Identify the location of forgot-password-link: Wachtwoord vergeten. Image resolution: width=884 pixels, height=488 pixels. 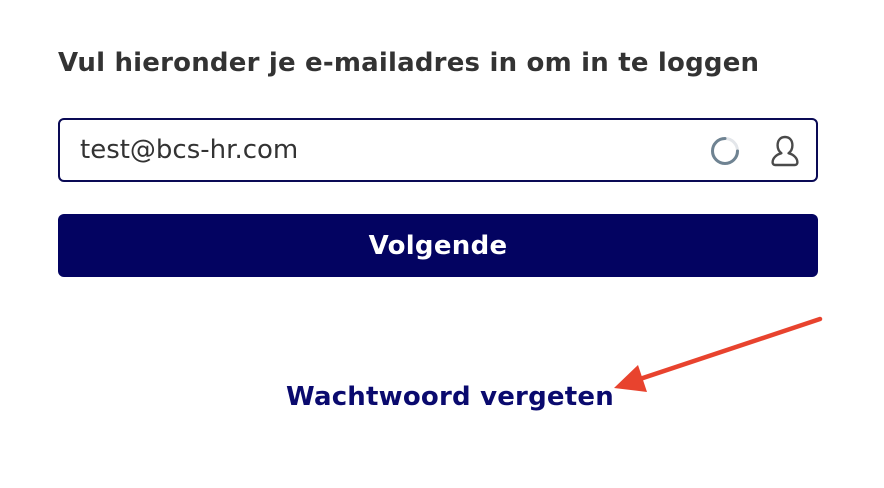
(450, 397).